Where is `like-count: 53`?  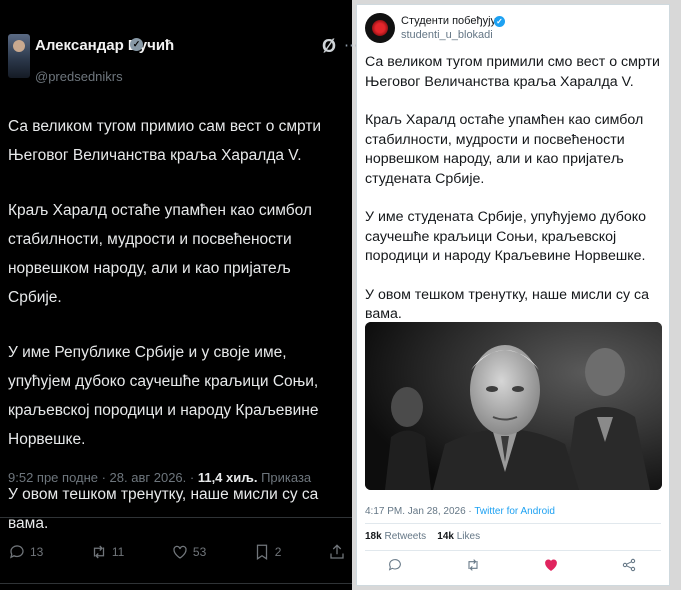 like-count: 53 is located at coordinates (199, 552).